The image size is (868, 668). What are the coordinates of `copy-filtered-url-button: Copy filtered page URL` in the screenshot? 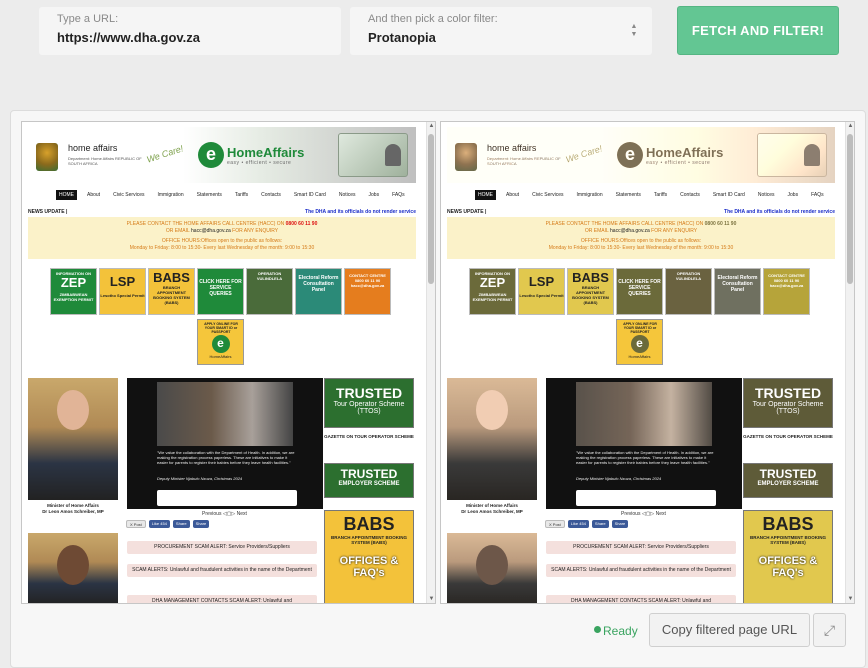 It's located at (729, 630).